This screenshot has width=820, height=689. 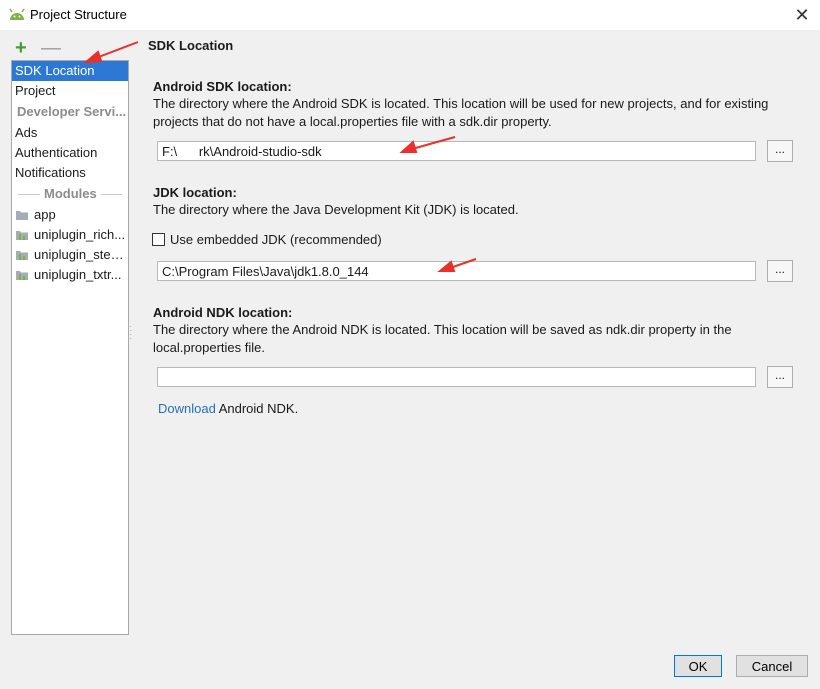 I want to click on jdk-section-title: JDK location:, so click(x=195, y=192).